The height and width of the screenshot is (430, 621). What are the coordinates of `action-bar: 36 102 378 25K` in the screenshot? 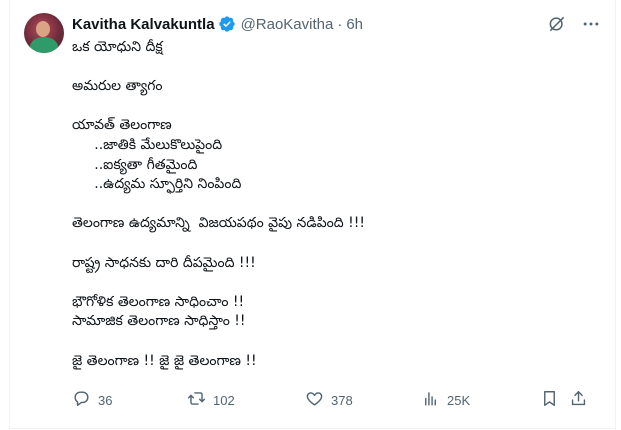 It's located at (333, 400).